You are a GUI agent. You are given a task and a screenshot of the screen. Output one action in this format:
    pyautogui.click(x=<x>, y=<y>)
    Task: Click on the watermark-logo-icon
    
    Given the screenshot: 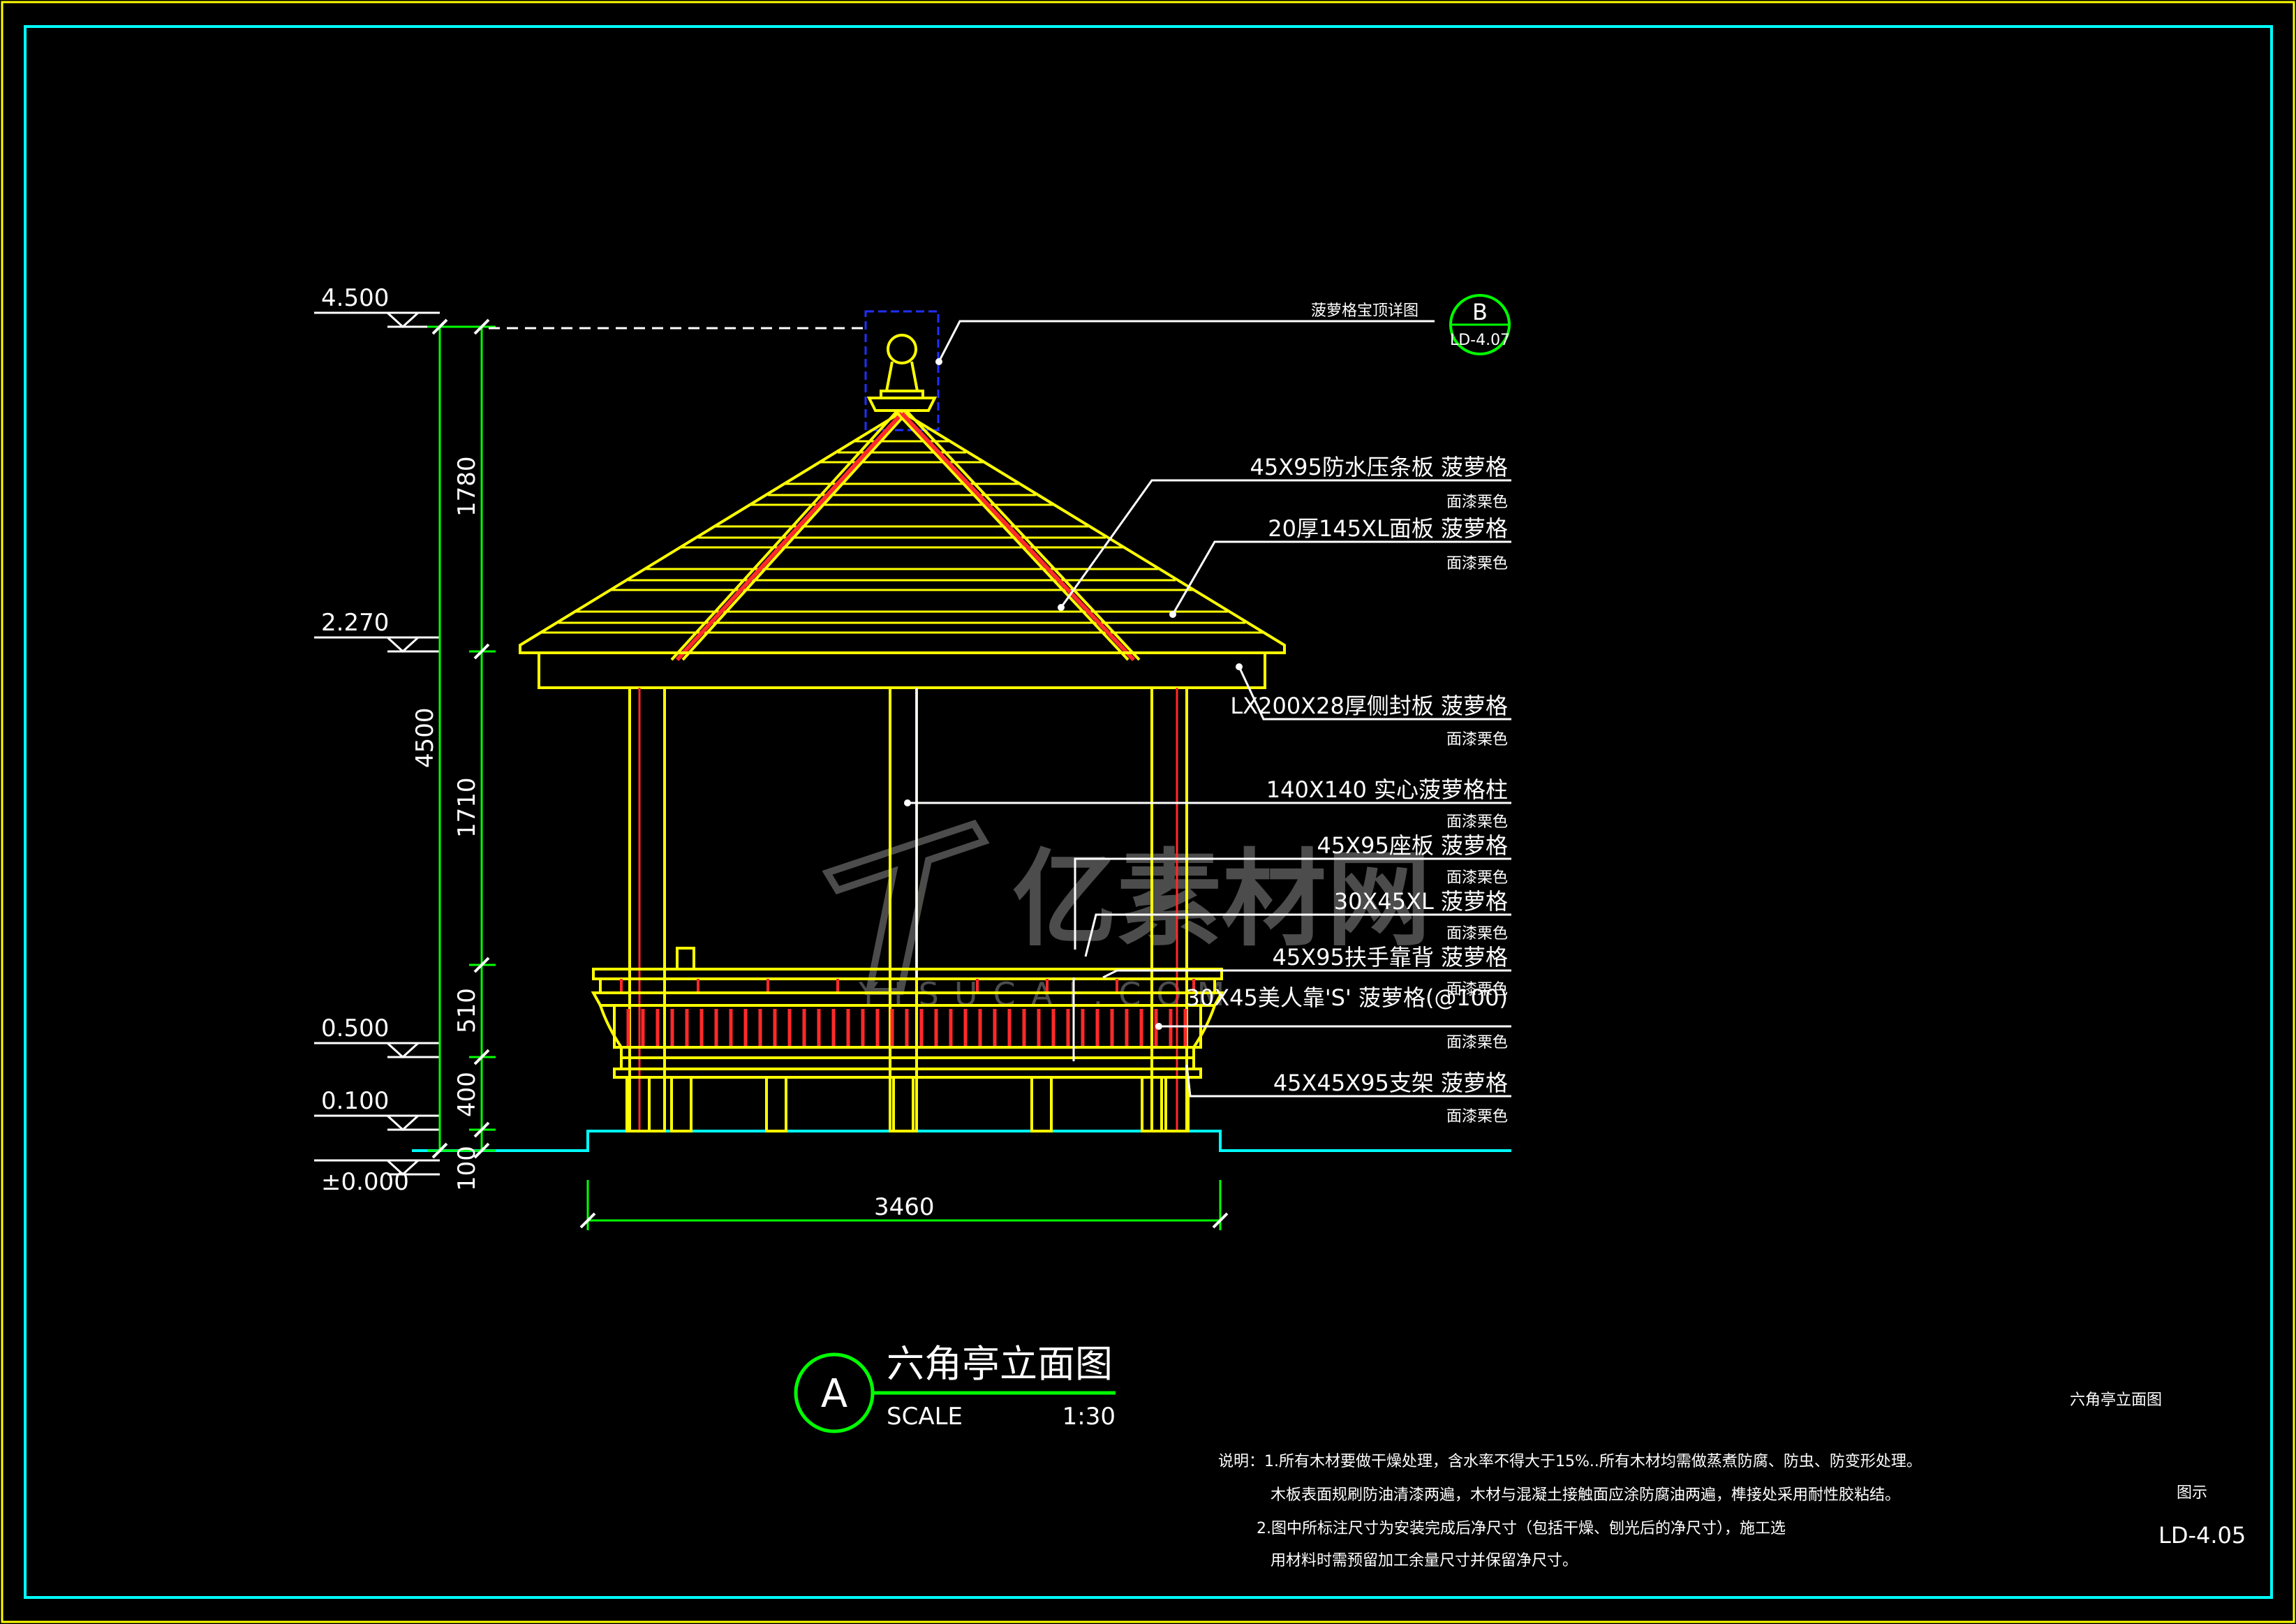 What is the action you would take?
    pyautogui.click(x=906, y=907)
    